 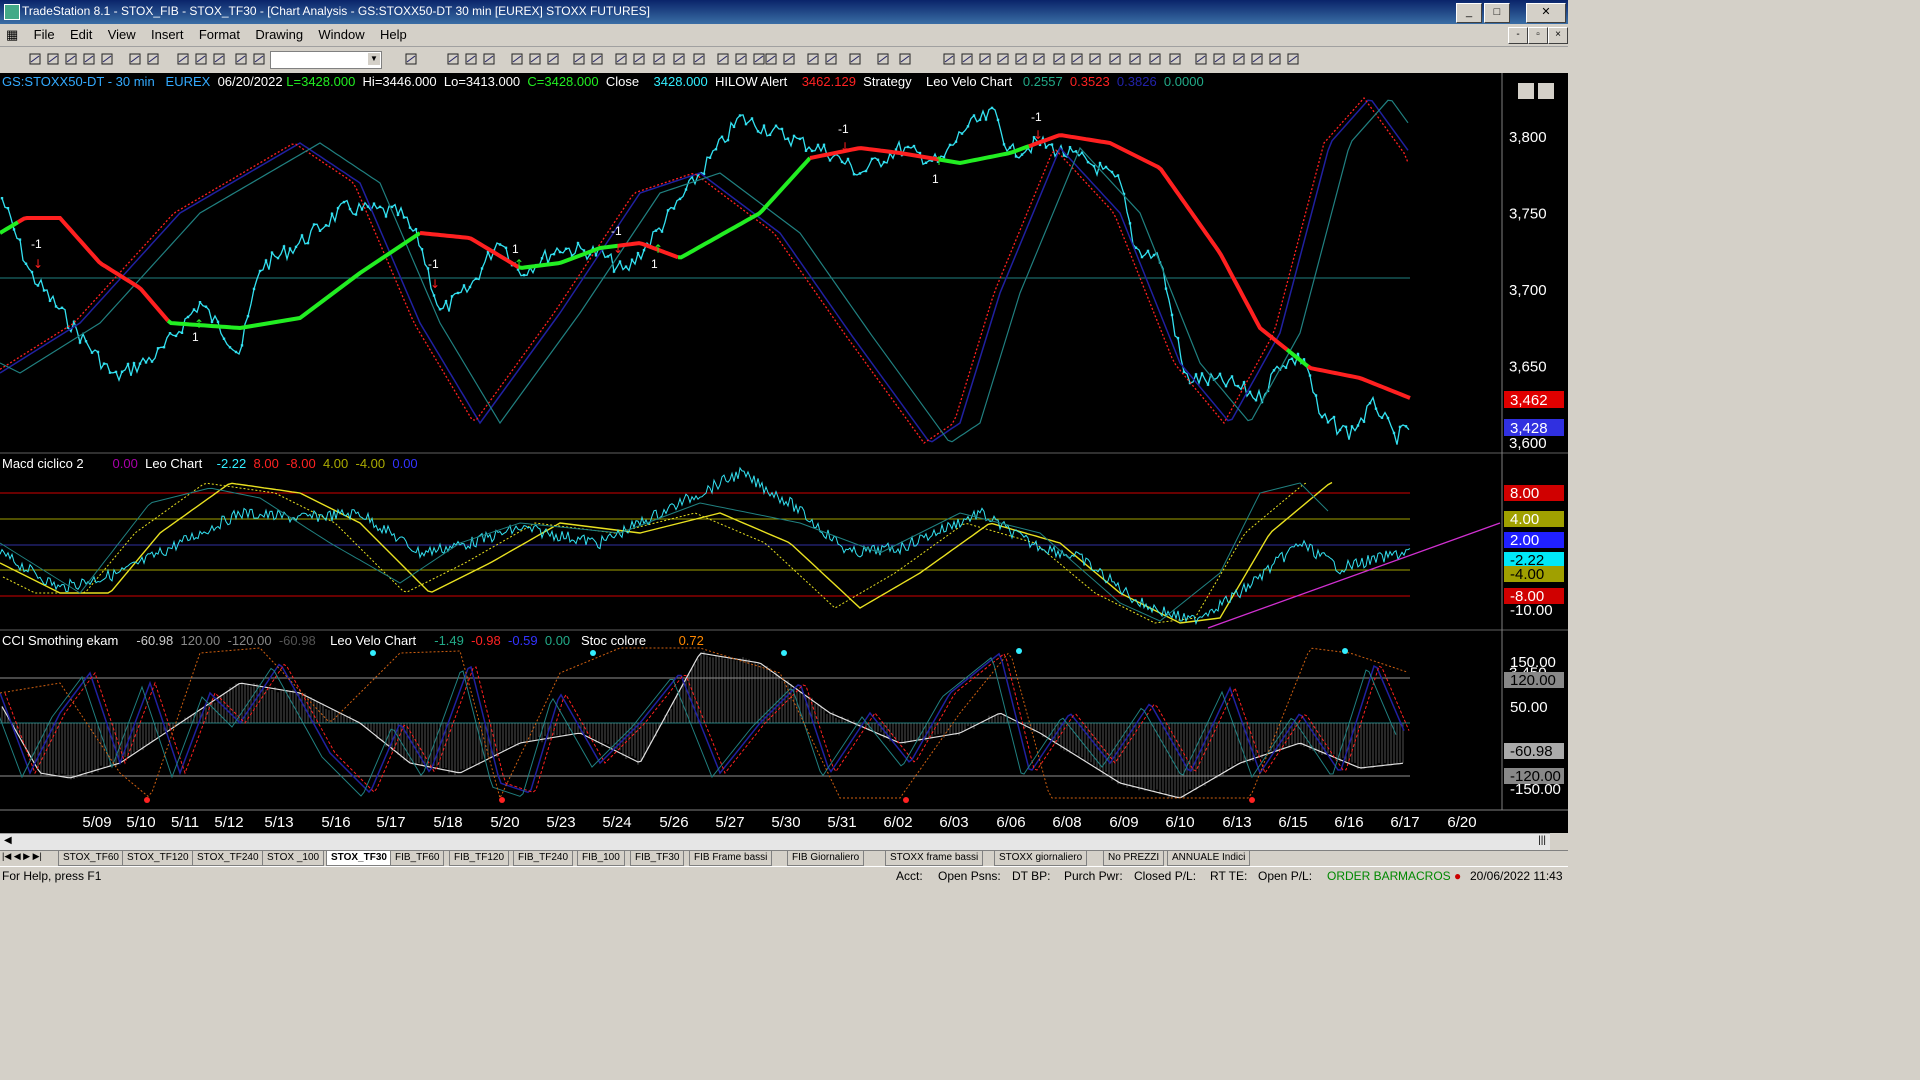 I want to click on price-bar, so click(x=356, y=214).